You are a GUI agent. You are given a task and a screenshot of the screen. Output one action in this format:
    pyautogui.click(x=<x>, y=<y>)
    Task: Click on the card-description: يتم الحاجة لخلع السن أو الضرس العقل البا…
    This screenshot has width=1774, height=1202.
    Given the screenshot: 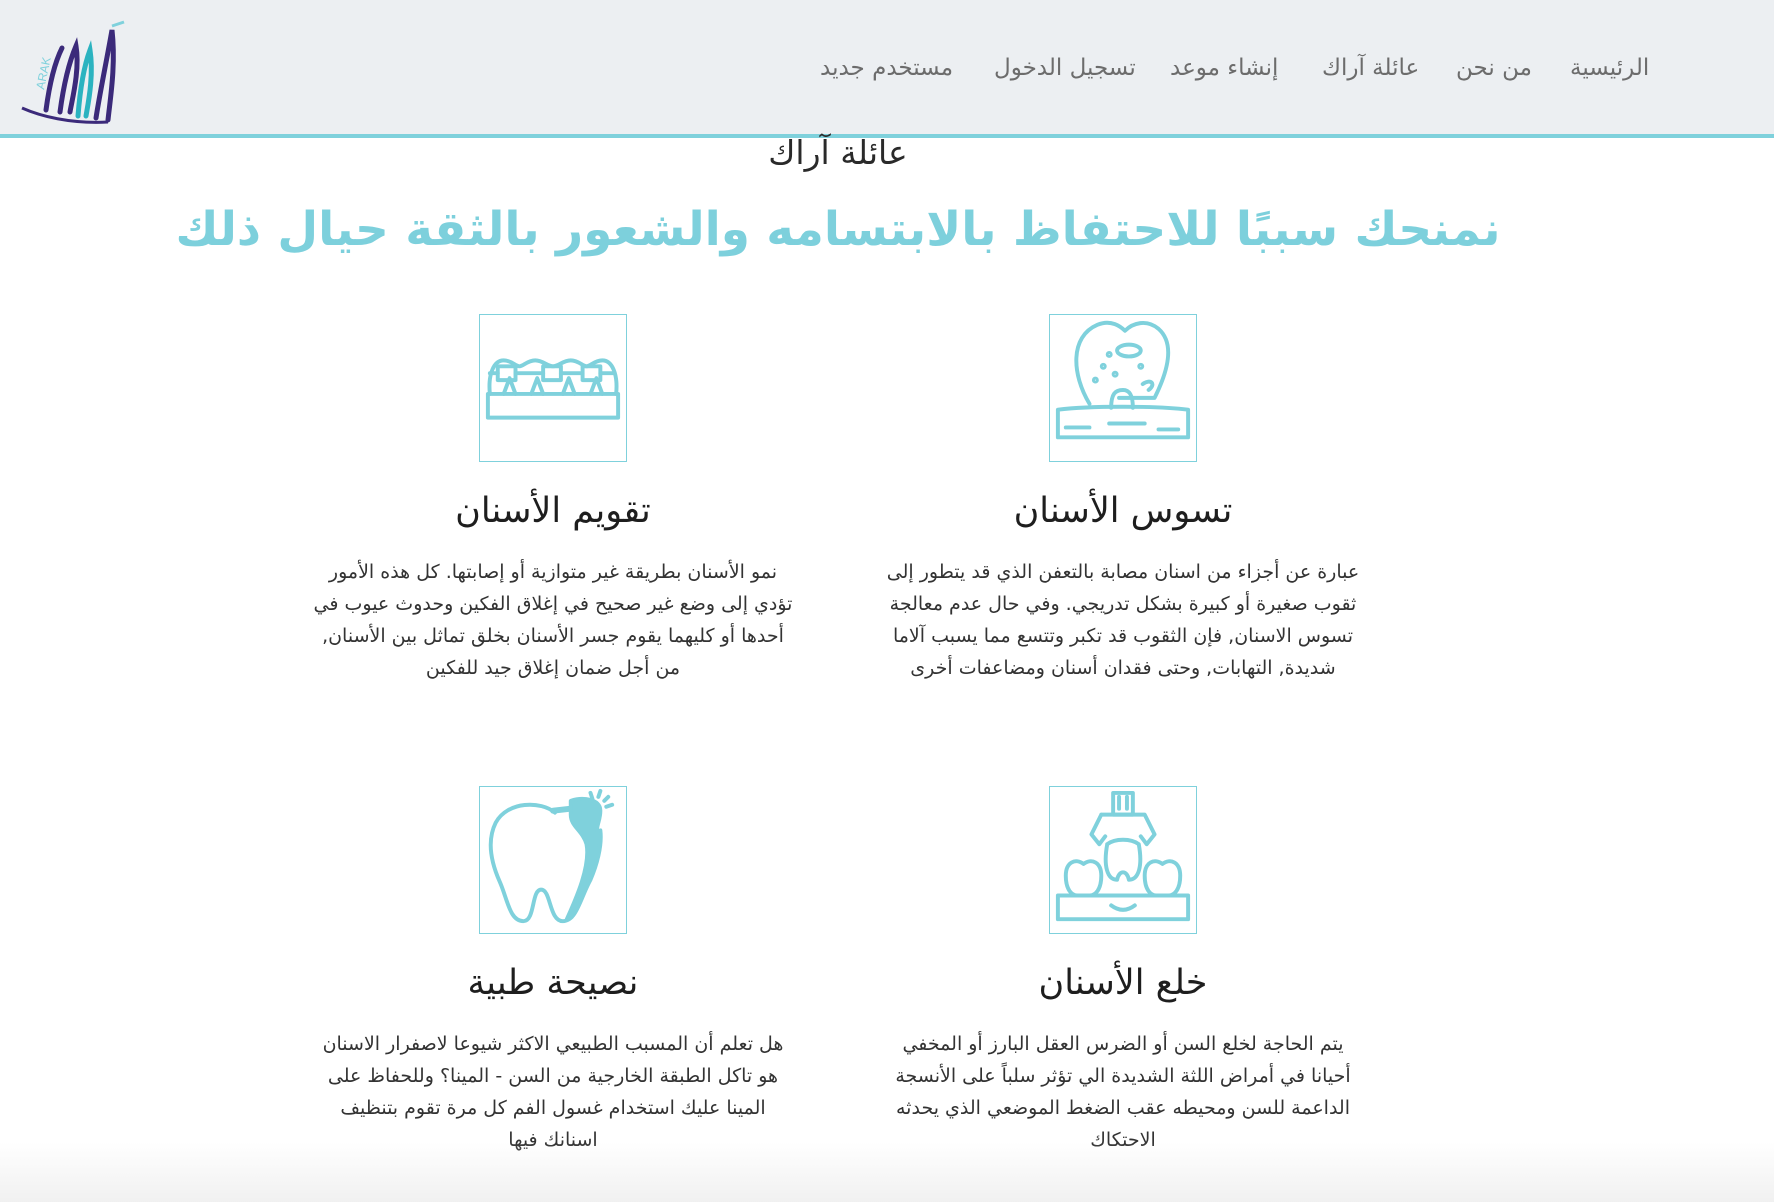 What is the action you would take?
    pyautogui.click(x=1123, y=1092)
    